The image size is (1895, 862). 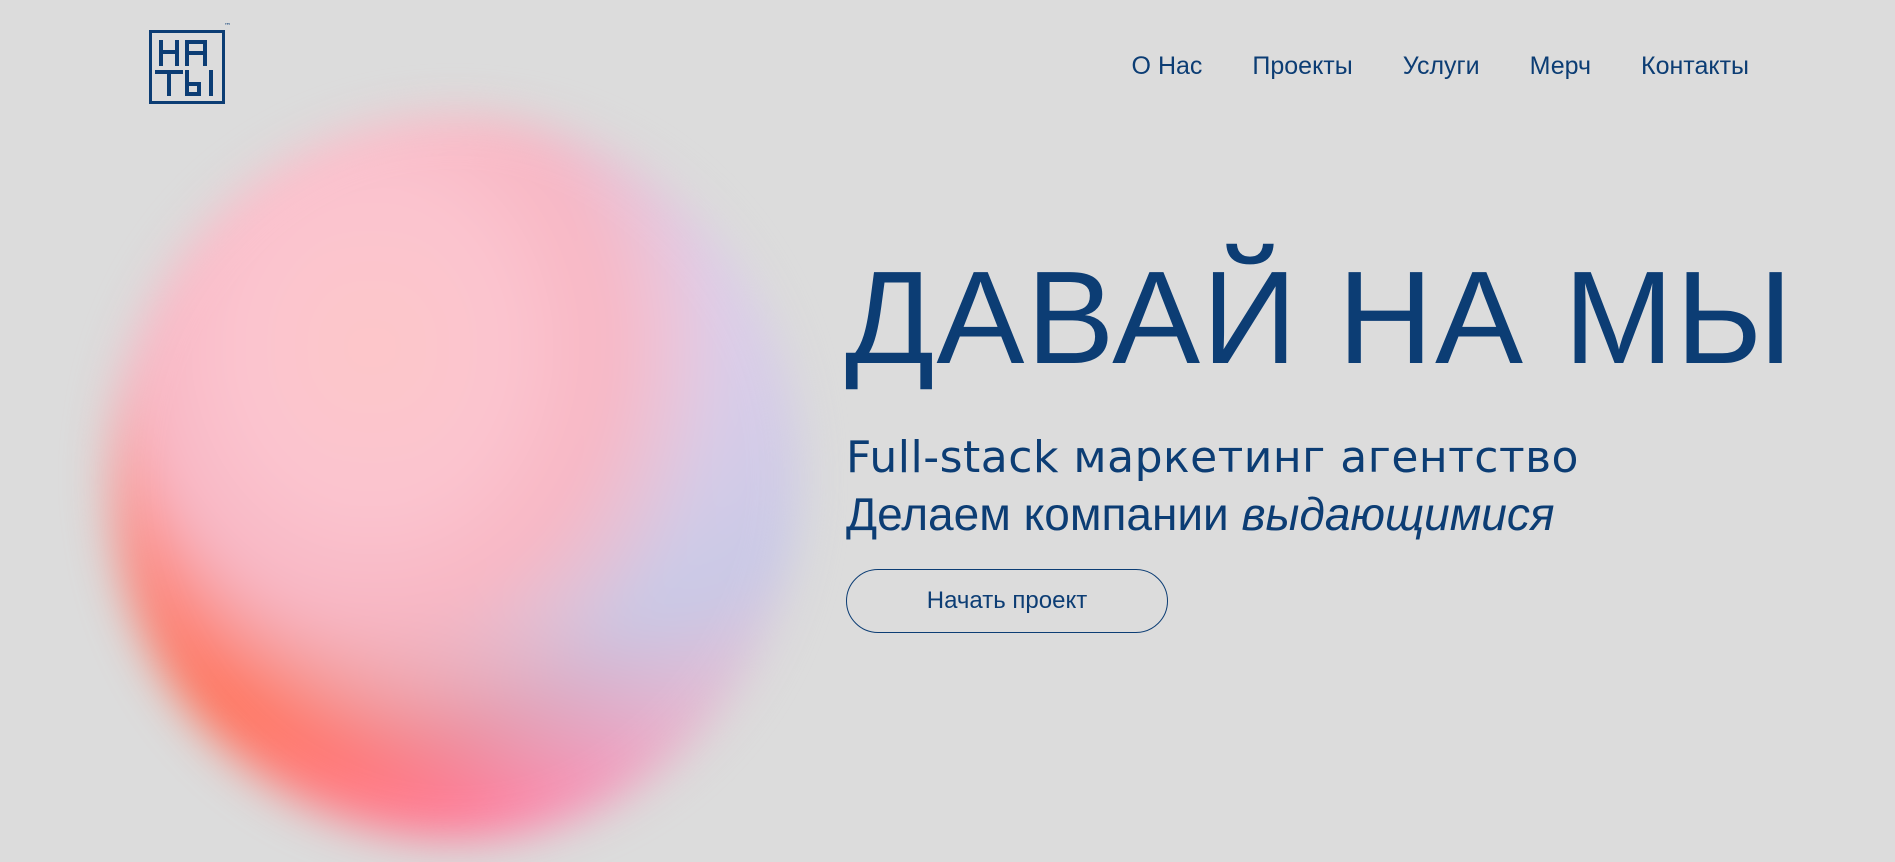 I want to click on hero-title: ДАВАЙ НА МЫ, so click(x=1320, y=317).